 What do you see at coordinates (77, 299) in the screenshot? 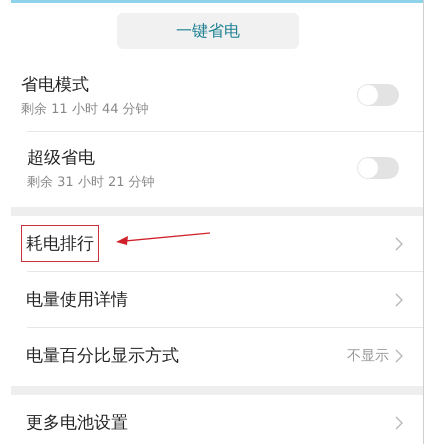
I see `menu-item-label: 电量使用详情` at bounding box center [77, 299].